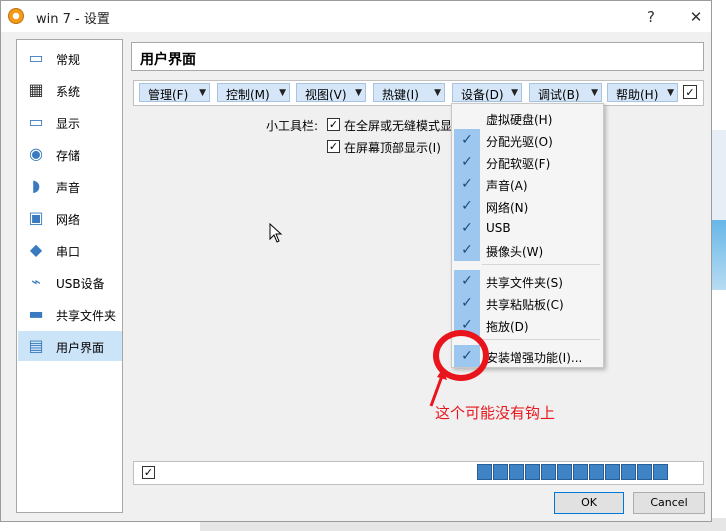 The image size is (726, 531). I want to click on menu-machine-button: 管理(F) ▼, so click(174, 92).